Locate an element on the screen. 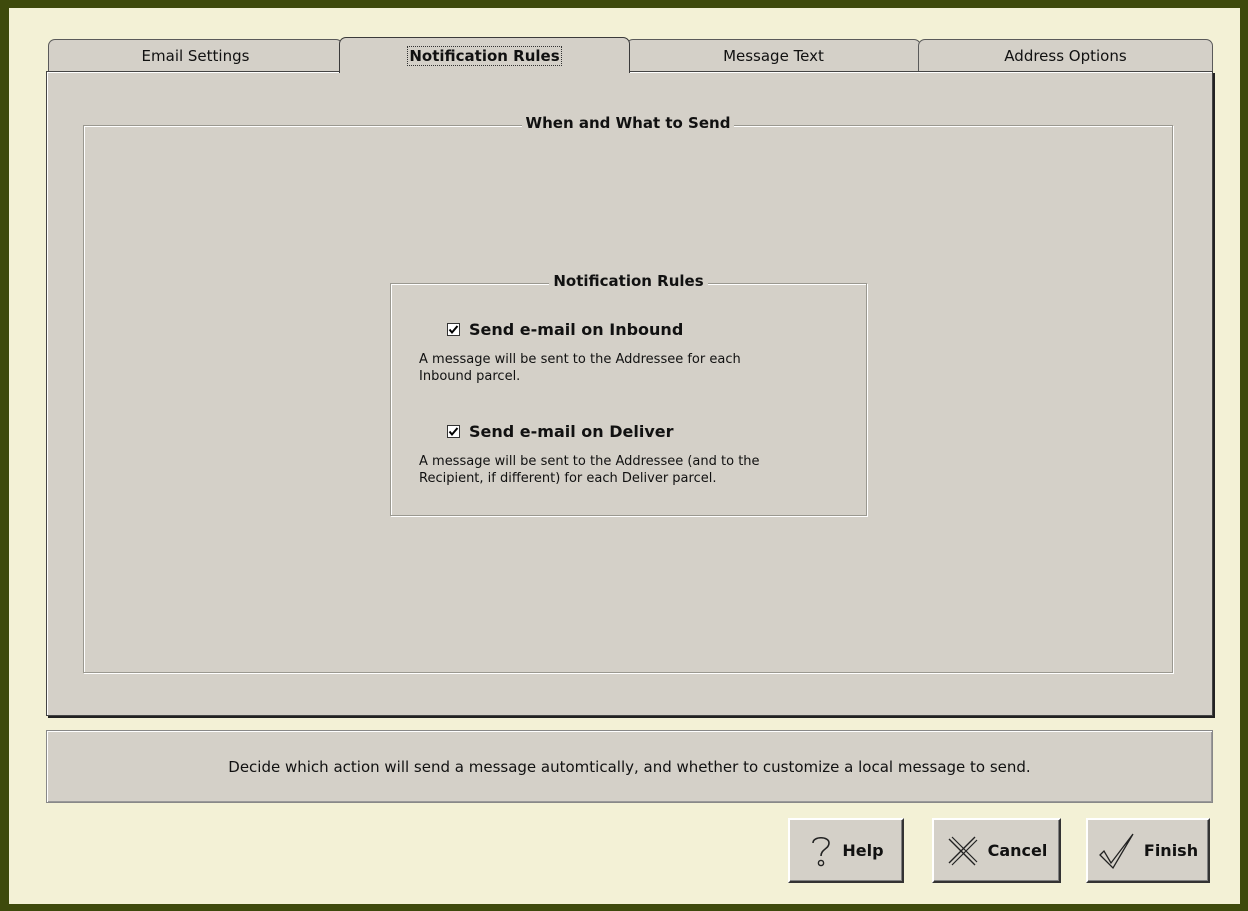  help-icon is located at coordinates (821, 851).